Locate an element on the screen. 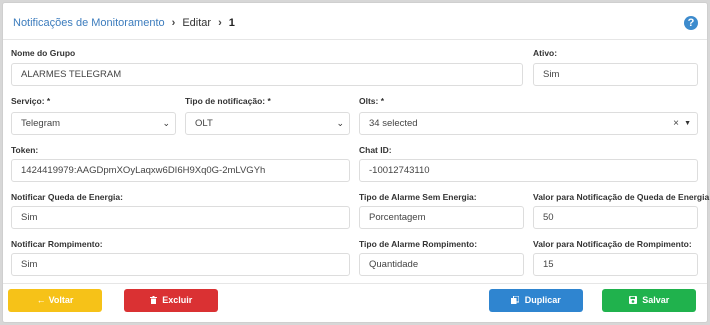  duplicate-button: Duplicar is located at coordinates (536, 300).